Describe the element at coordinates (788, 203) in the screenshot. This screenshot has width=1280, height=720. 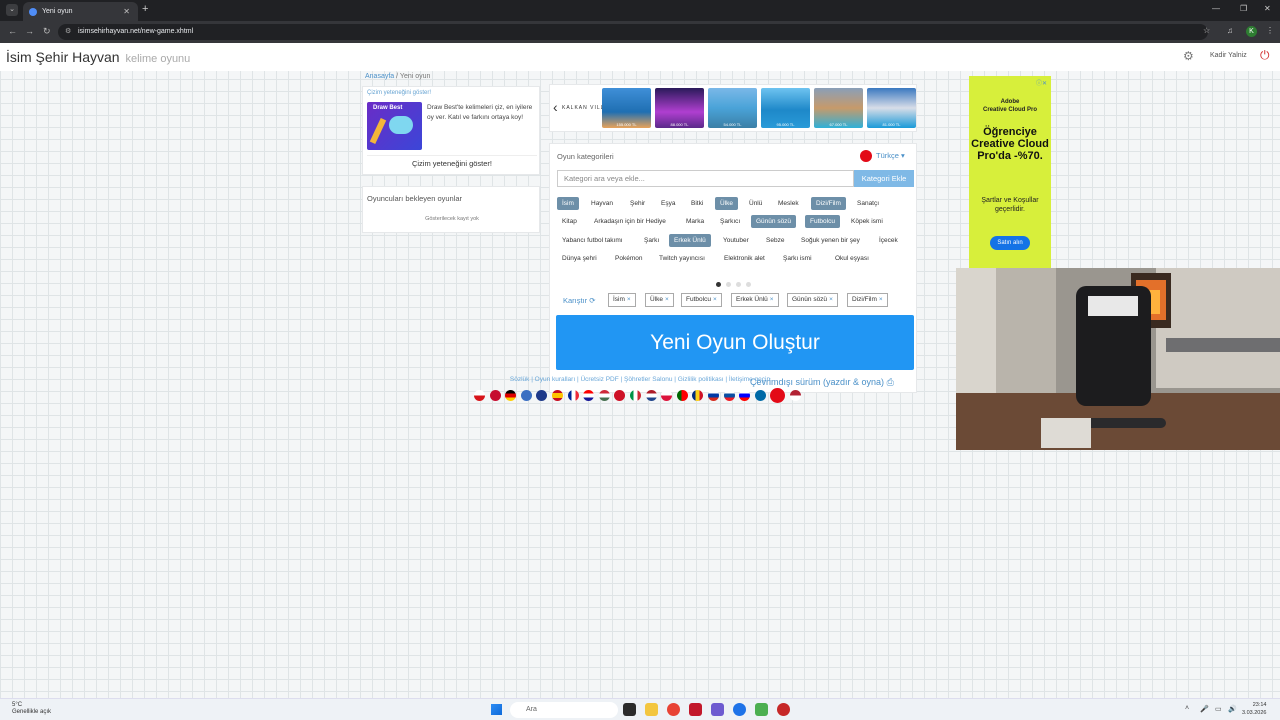
I see `category-chip: Meslek` at that location.